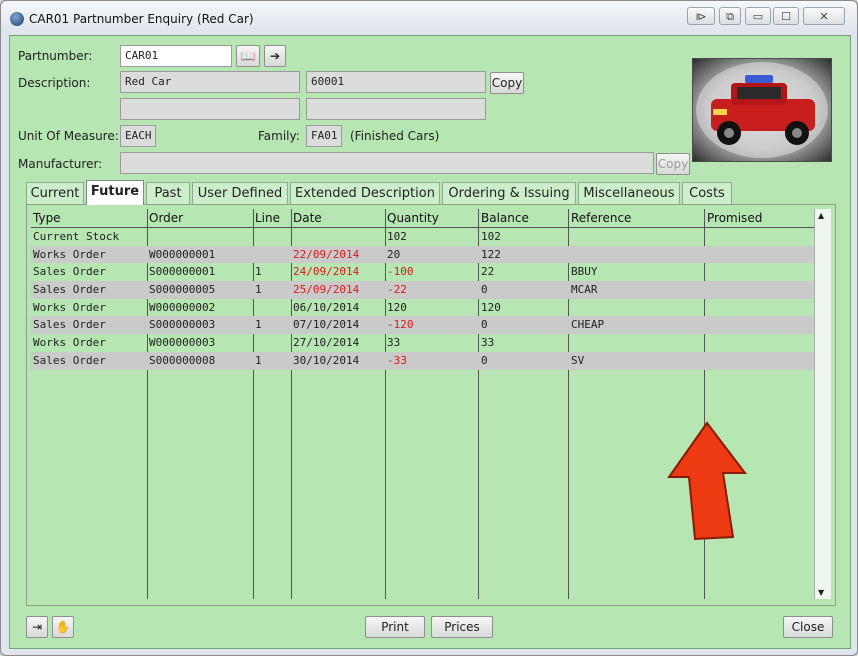 The width and height of the screenshot is (858, 656). I want to click on cell-order: S000000001, so click(182, 272).